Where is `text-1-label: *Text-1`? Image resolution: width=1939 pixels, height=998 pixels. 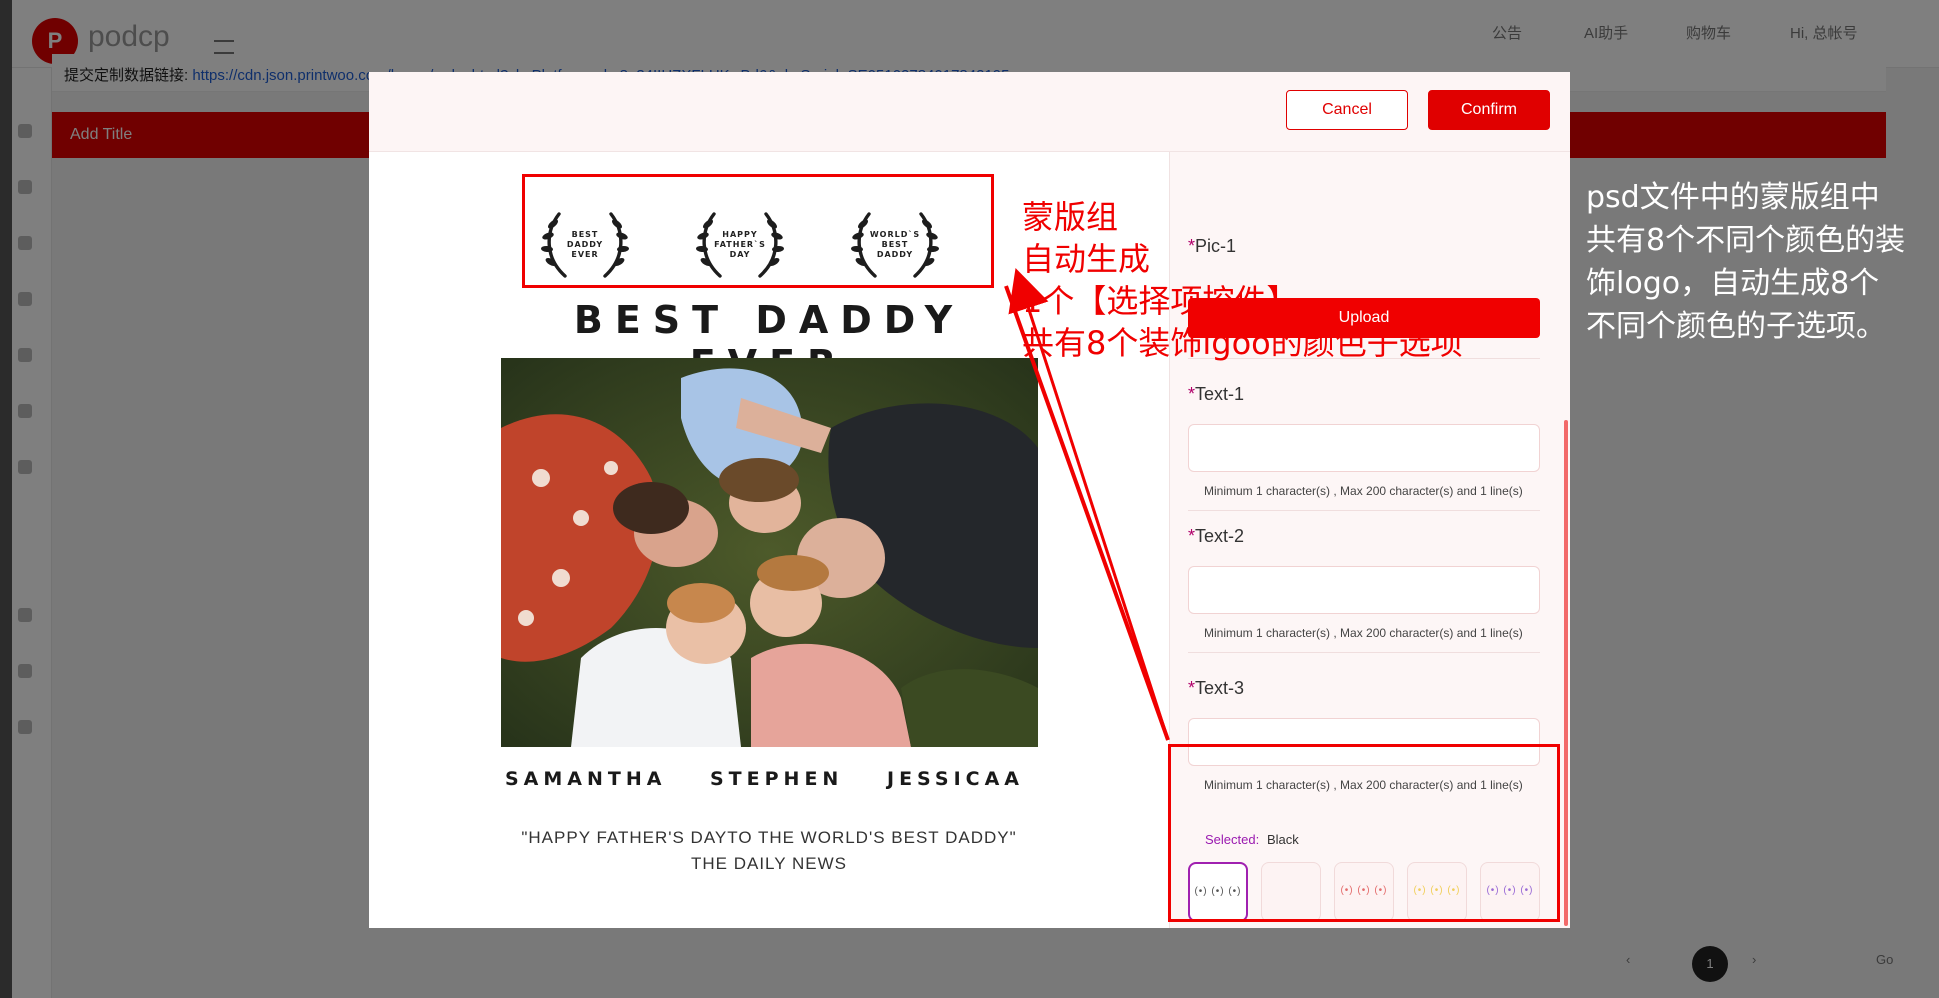
text-1-label: *Text-1 is located at coordinates (1216, 394).